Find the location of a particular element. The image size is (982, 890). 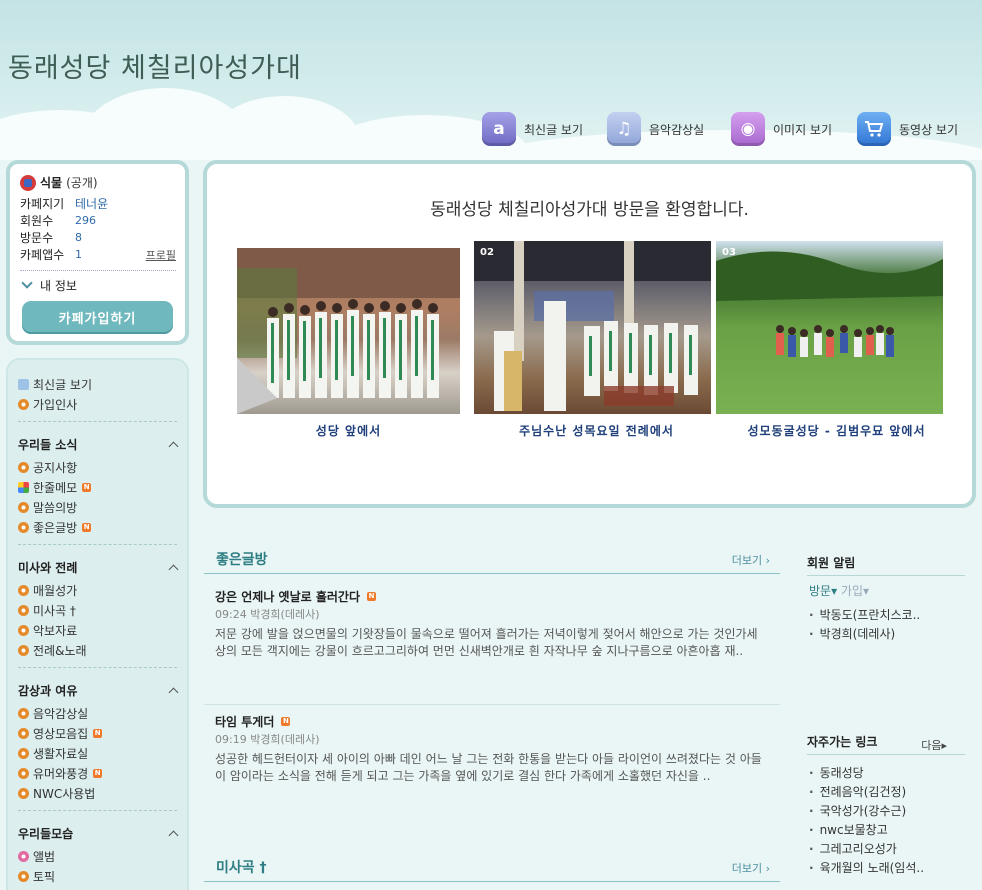

photo-holy-thursday: 02 is located at coordinates (592, 327).